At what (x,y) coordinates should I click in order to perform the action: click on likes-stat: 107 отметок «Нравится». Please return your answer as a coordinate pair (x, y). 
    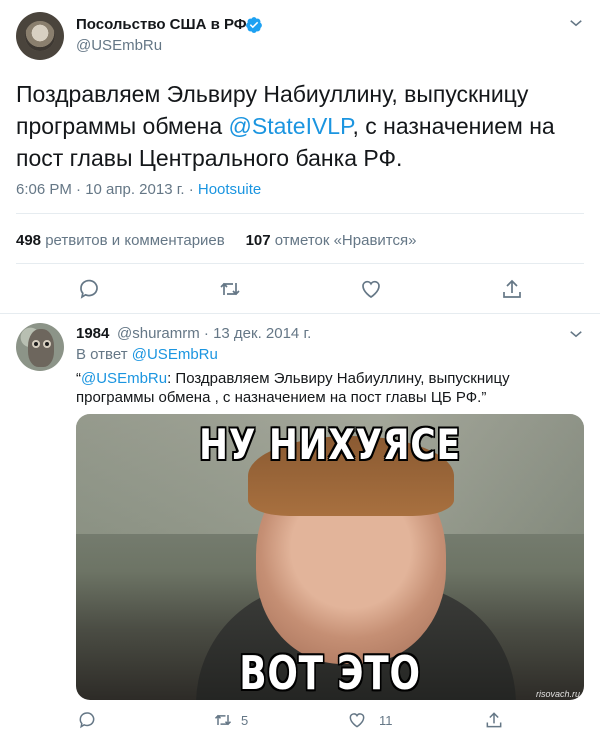
    Looking at the image, I should click on (331, 240).